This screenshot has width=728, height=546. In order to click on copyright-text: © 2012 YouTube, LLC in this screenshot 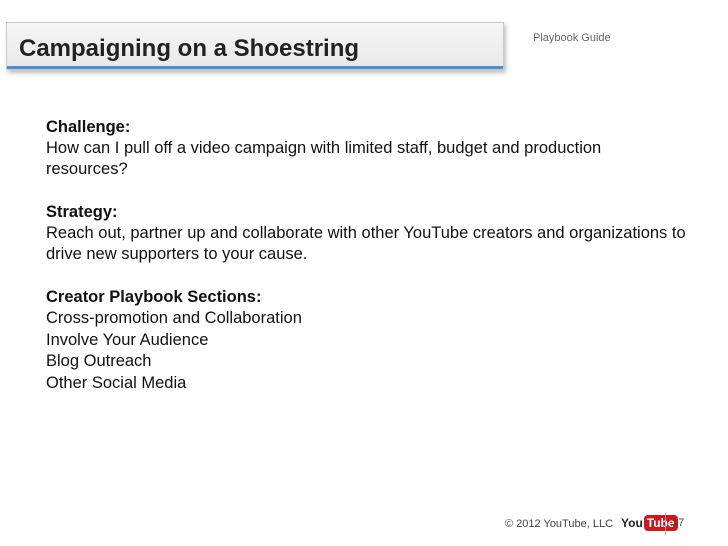, I will do `click(559, 524)`.